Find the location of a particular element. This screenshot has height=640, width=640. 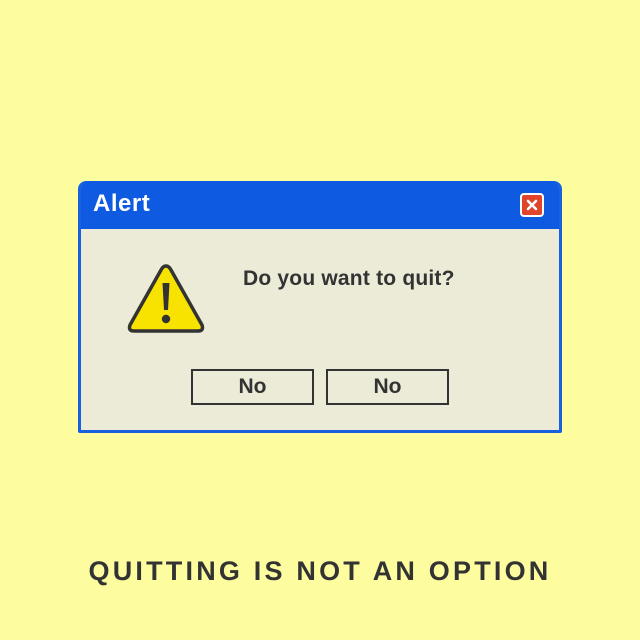

close-button is located at coordinates (532, 205).